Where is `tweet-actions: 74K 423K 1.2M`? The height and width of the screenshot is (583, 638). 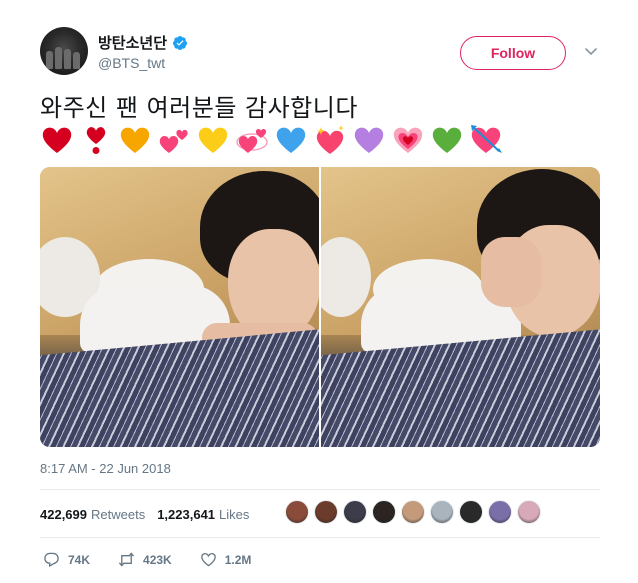 tweet-actions: 74K 423K 1.2M is located at coordinates (147, 559).